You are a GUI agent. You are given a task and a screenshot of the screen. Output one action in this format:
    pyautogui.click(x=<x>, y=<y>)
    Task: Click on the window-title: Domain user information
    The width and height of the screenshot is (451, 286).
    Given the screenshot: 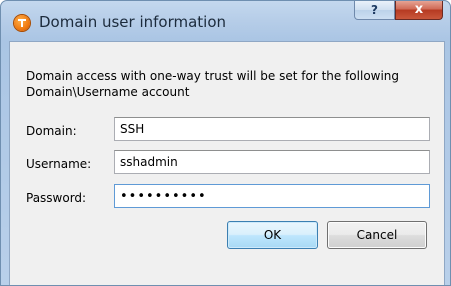 What is the action you would take?
    pyautogui.click(x=133, y=22)
    